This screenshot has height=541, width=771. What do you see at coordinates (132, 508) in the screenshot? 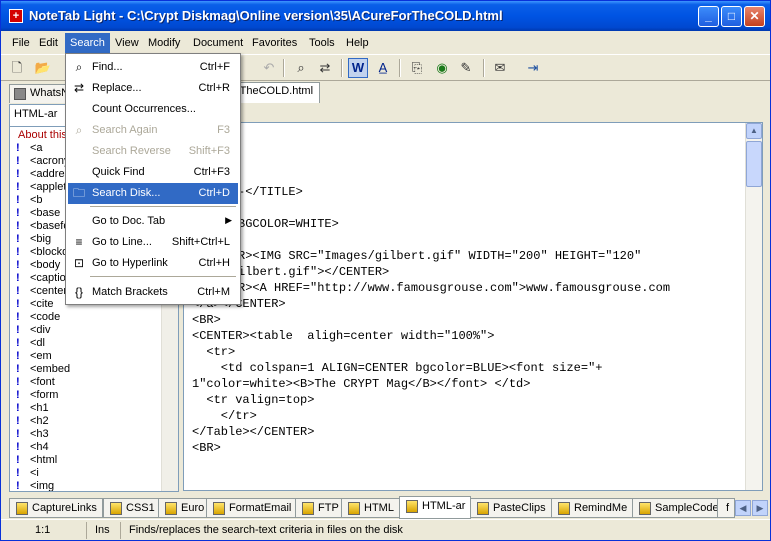
I see `tab-css1: CSS1` at bounding box center [132, 508].